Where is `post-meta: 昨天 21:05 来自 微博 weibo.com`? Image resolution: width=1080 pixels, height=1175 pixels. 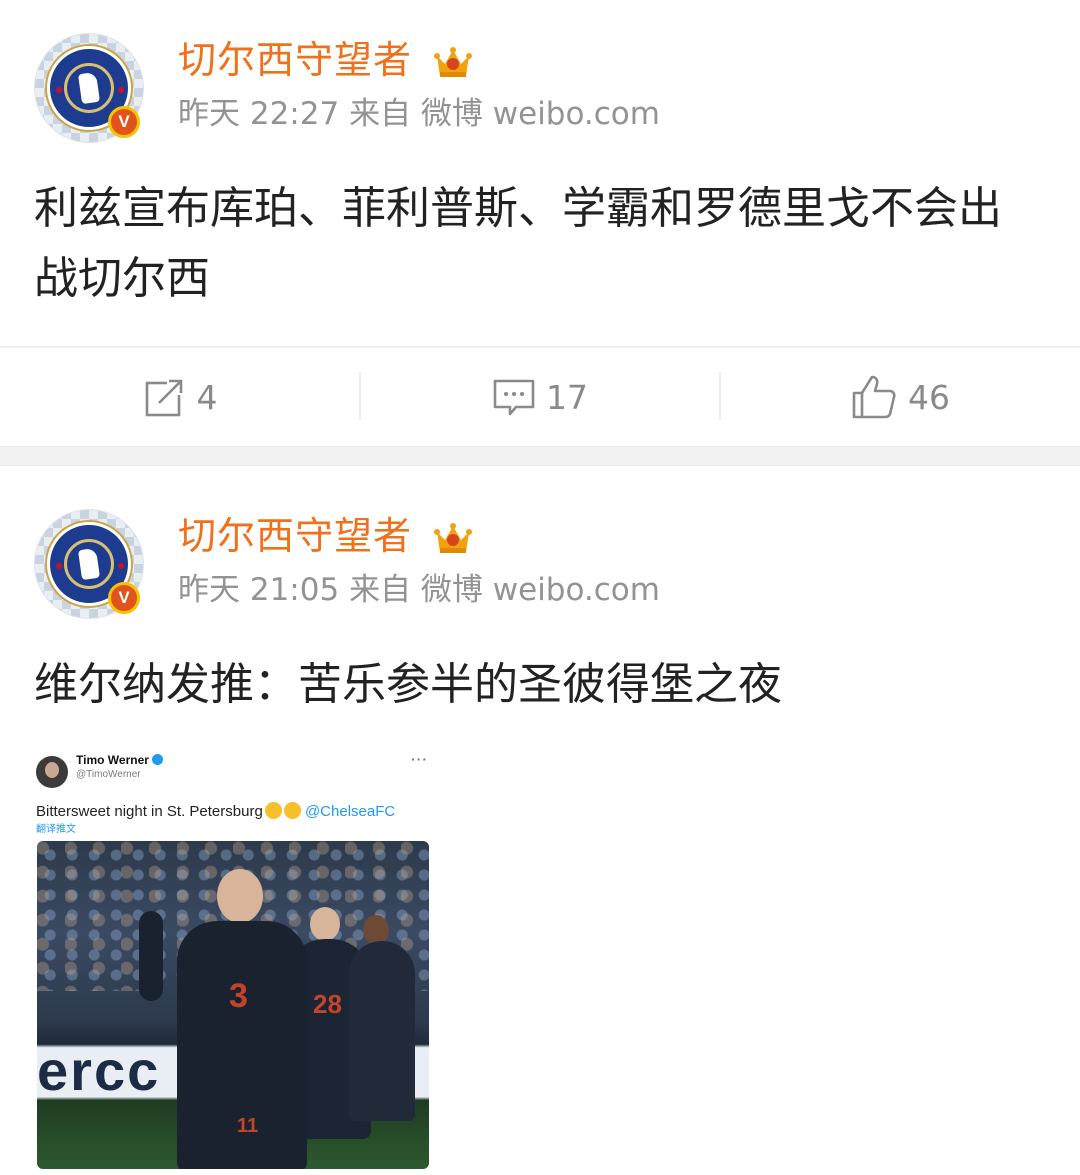
post-meta: 昨天 21:05 来自 微博 weibo.com is located at coordinates (419, 590).